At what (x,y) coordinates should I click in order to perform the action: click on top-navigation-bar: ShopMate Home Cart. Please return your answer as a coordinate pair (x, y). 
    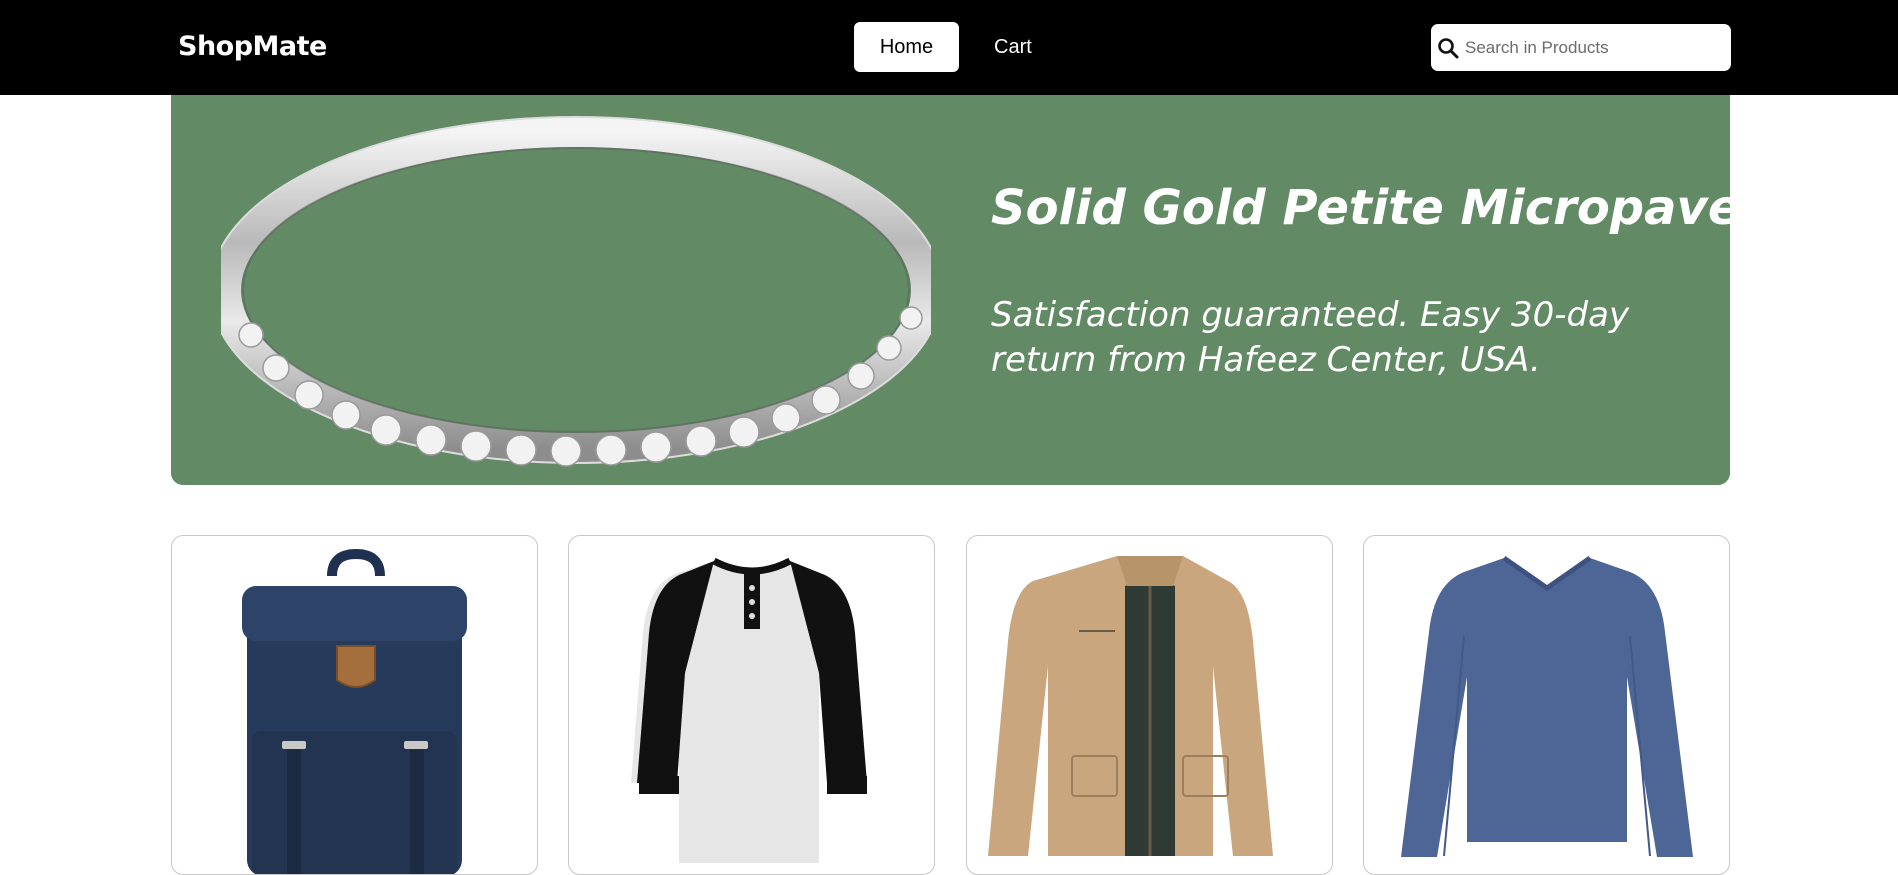
    Looking at the image, I should click on (949, 47).